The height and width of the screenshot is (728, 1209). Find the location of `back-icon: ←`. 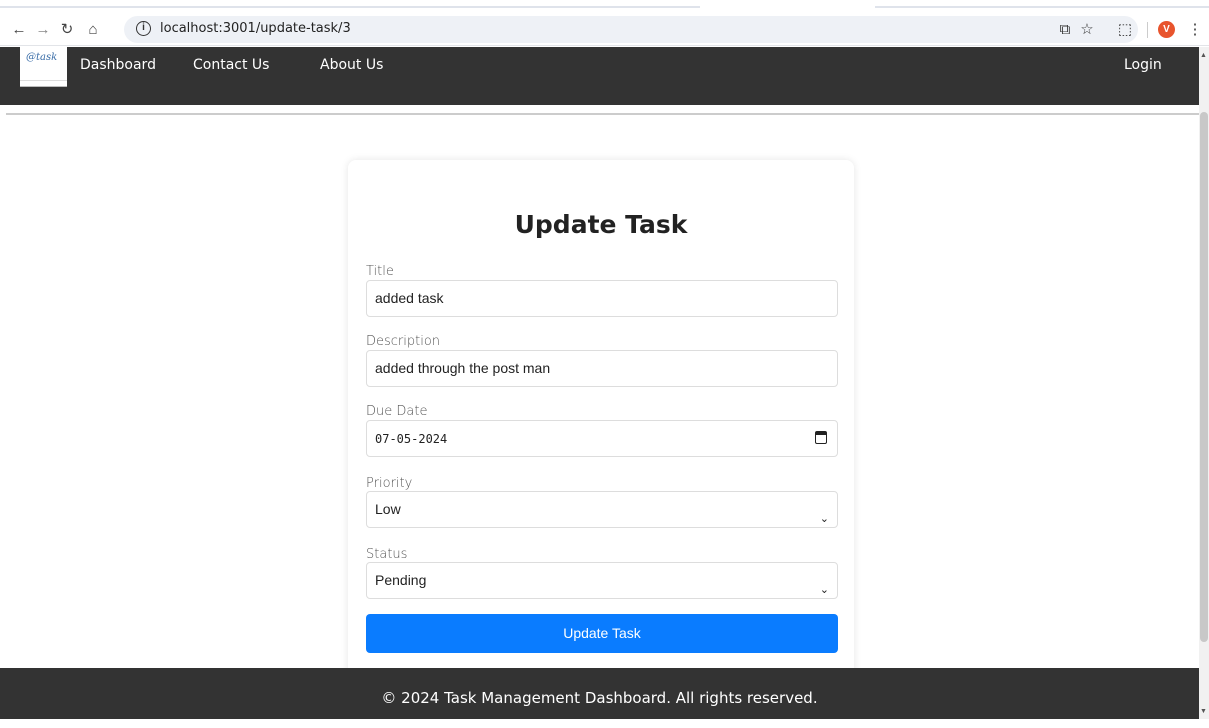

back-icon: ← is located at coordinates (19, 29).